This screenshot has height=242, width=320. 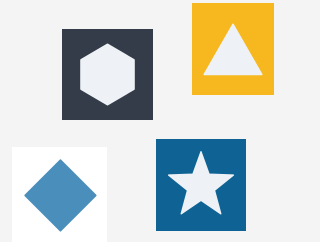 I want to click on hexagon-icon, so click(x=107, y=74).